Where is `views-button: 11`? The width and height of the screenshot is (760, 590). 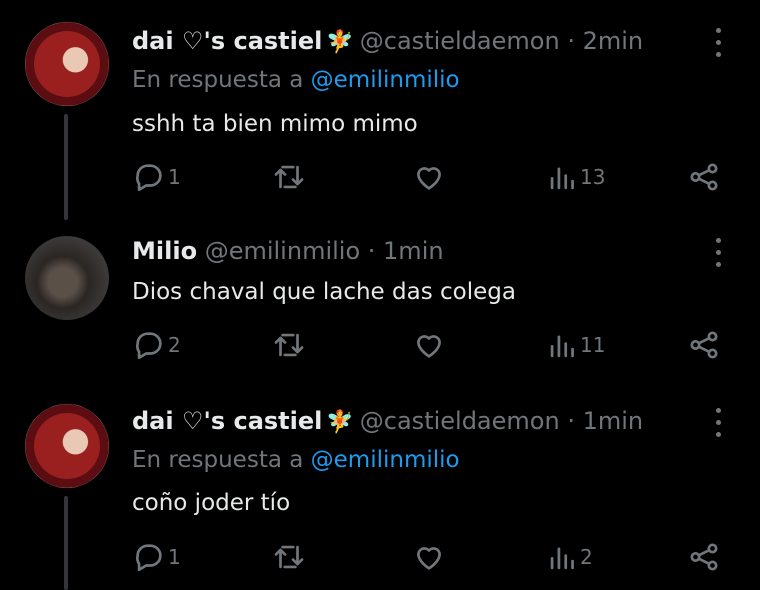 views-button: 11 is located at coordinates (576, 345).